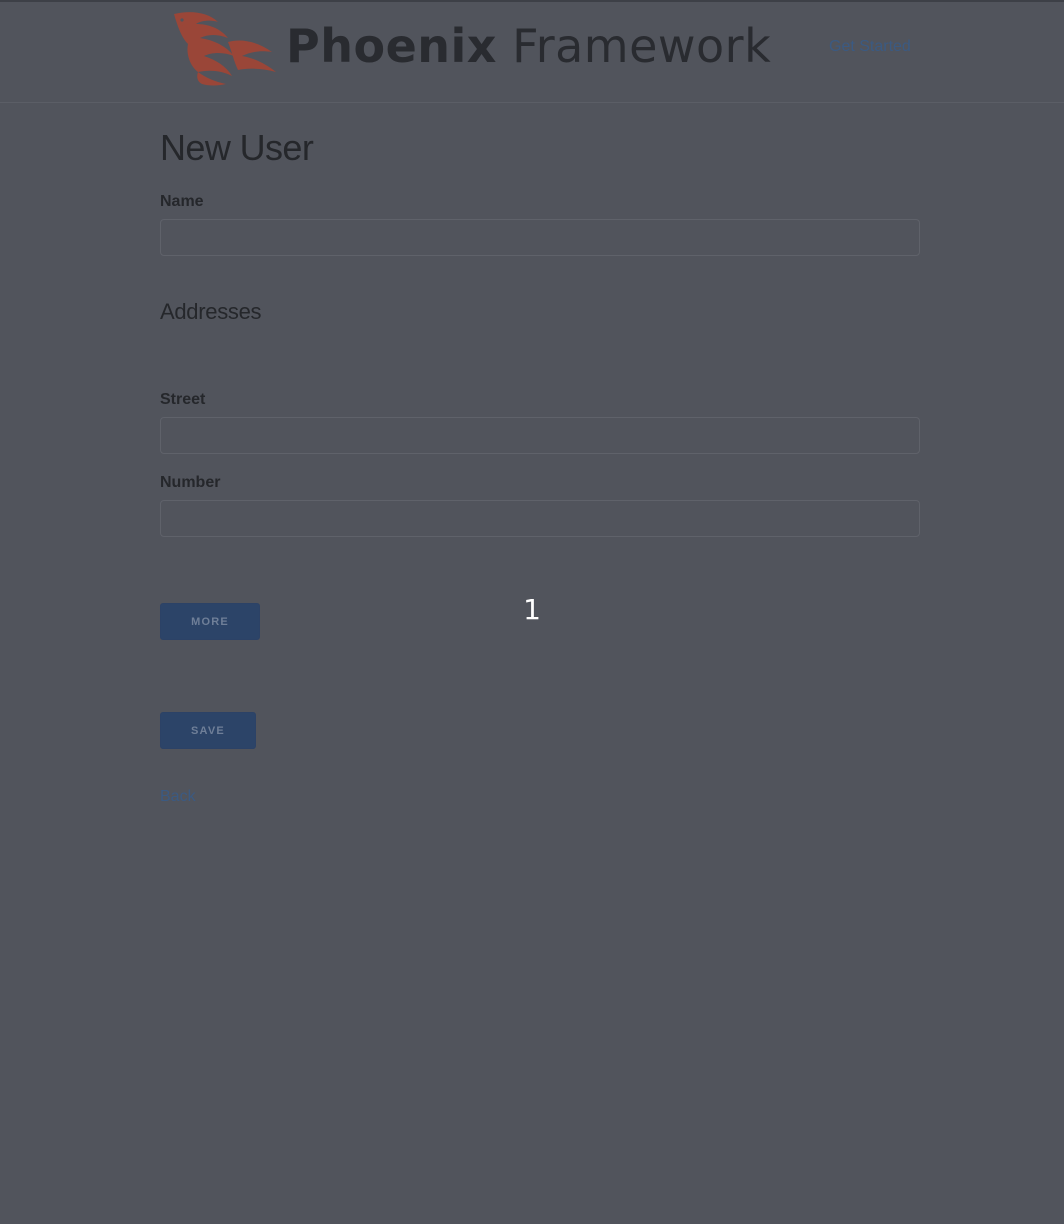 The width and height of the screenshot is (1064, 1224). I want to click on site-header: Phoenix Framework Get Started, so click(532, 52).